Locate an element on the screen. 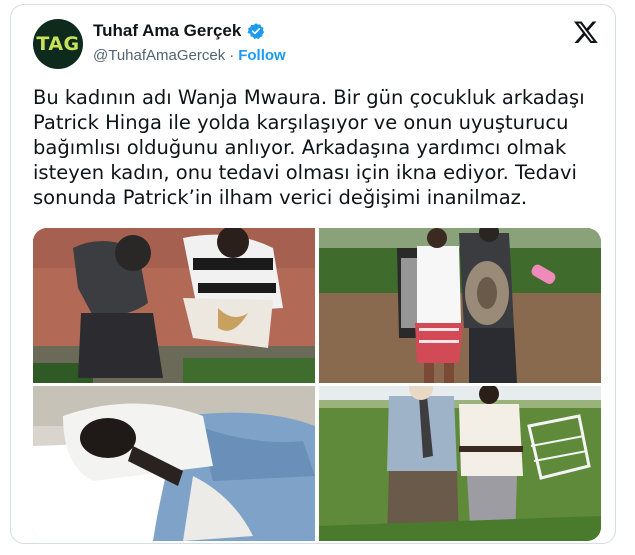 The height and width of the screenshot is (555, 635). avatar: TAG is located at coordinates (58, 44).